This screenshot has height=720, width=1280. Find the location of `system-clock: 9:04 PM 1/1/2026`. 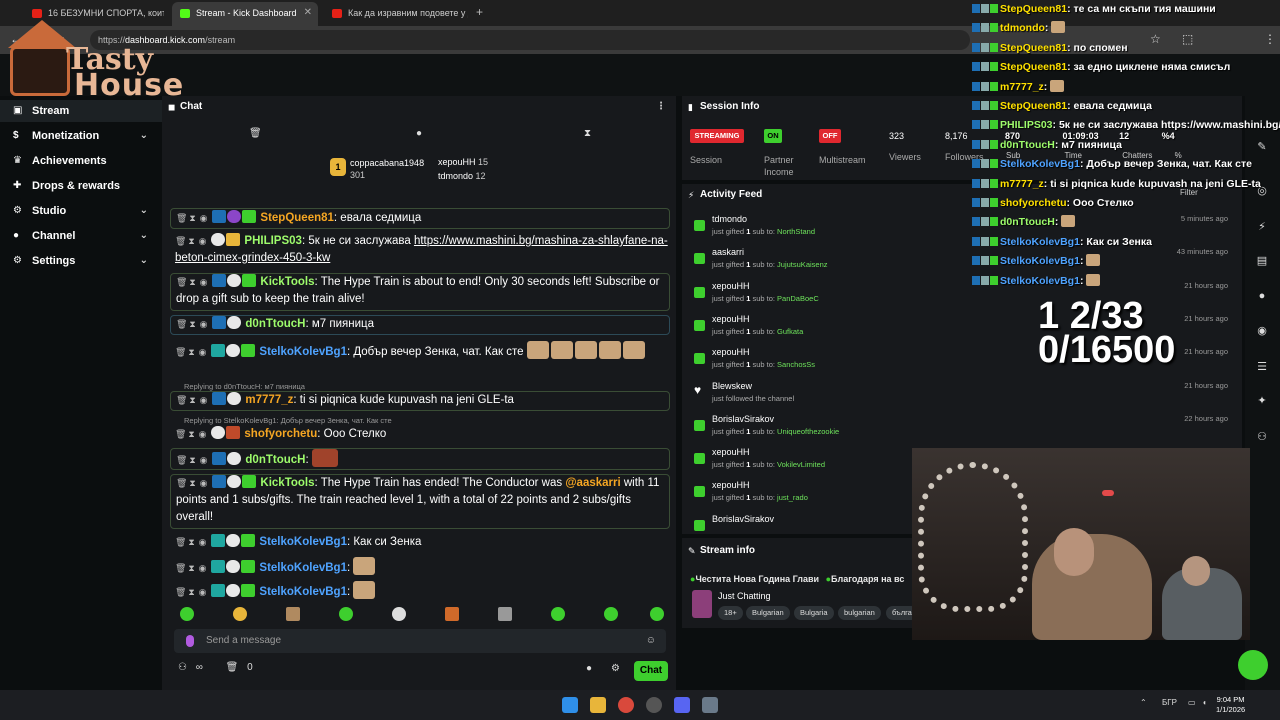

system-clock: 9:04 PM 1/1/2026 is located at coordinates (1230, 705).